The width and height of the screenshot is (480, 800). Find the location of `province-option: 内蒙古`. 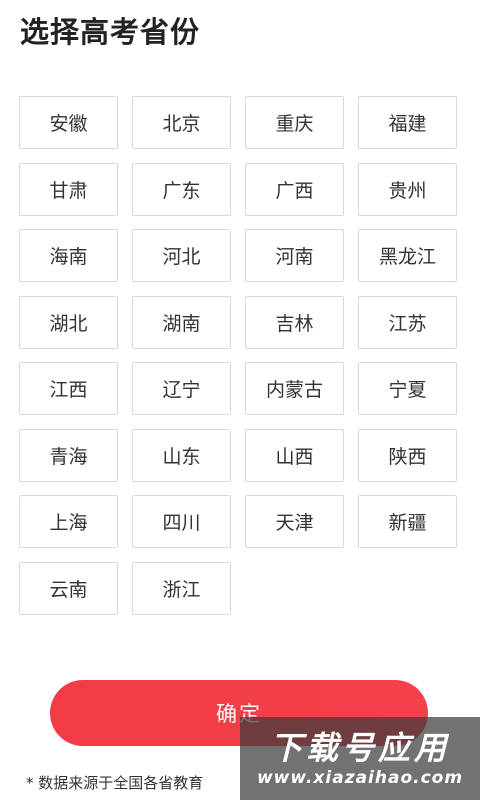

province-option: 内蒙古 is located at coordinates (294, 388).